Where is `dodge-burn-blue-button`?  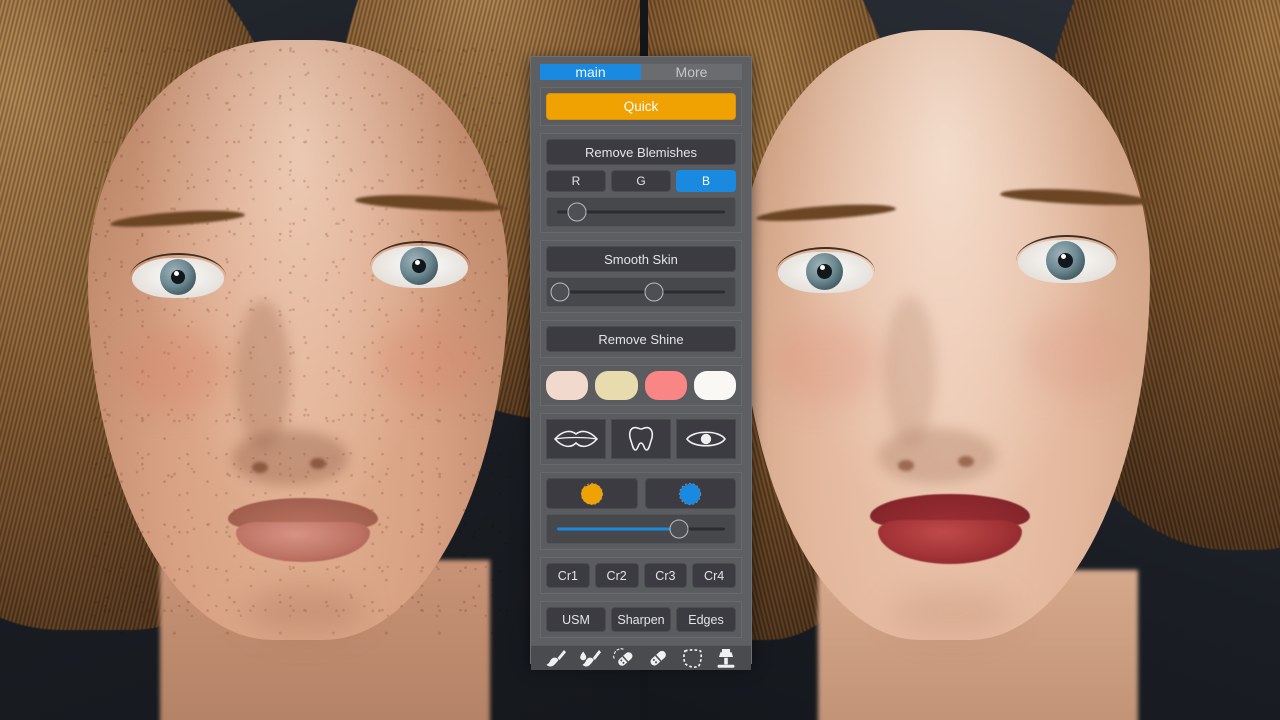 dodge-burn-blue-button is located at coordinates (690, 493).